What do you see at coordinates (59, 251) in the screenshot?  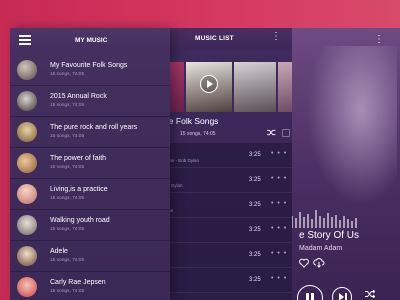 I see `playlist-name: Adele` at bounding box center [59, 251].